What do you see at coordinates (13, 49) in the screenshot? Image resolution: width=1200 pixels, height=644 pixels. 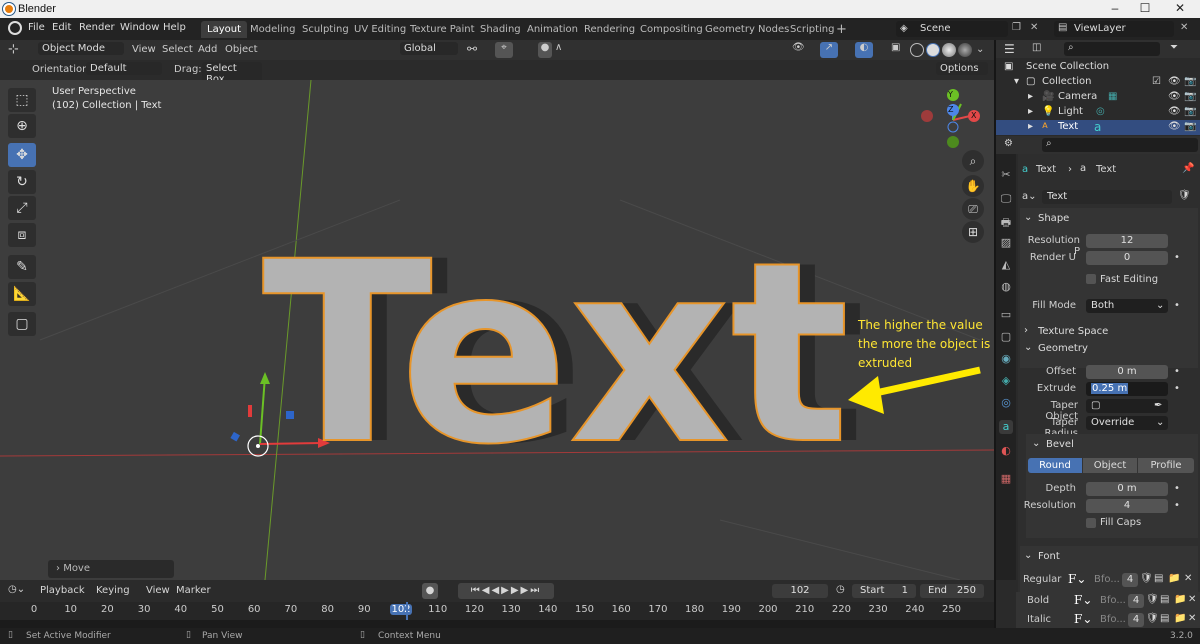 I see `editor-type-icon: ⊹` at bounding box center [13, 49].